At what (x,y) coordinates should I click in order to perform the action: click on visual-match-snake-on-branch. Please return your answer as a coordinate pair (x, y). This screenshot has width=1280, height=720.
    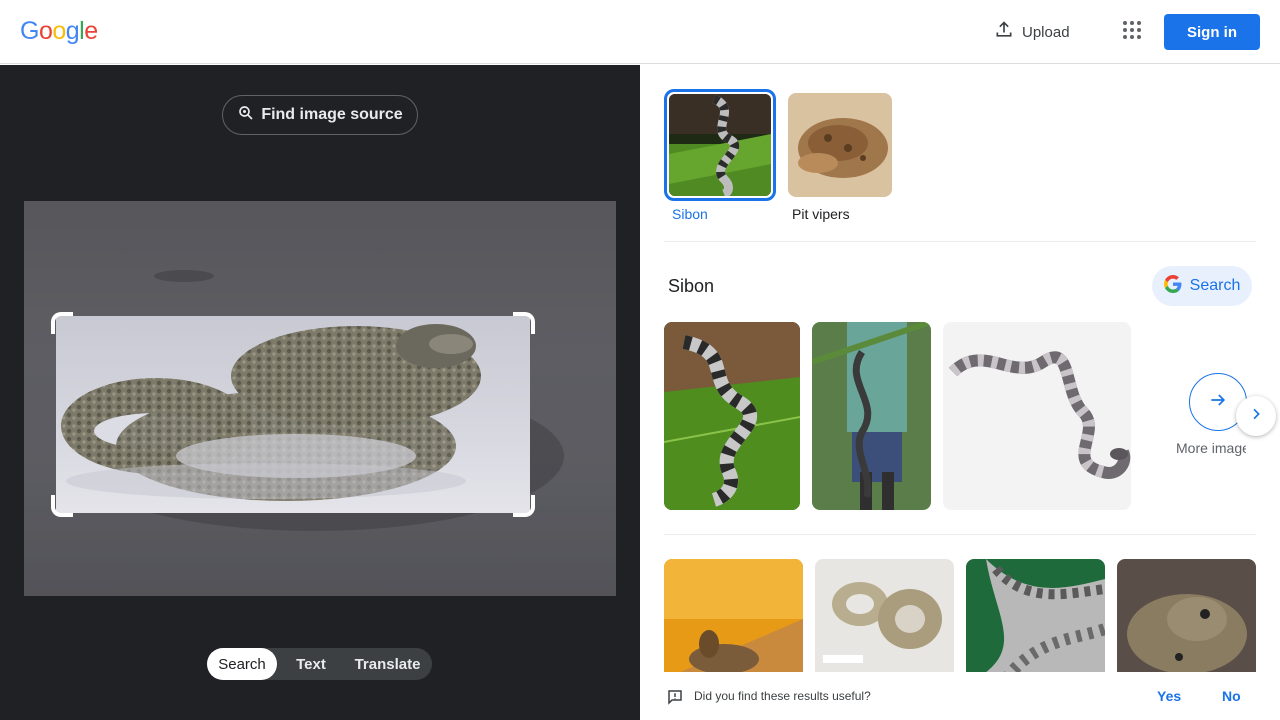
    Looking at the image, I should click on (733, 619).